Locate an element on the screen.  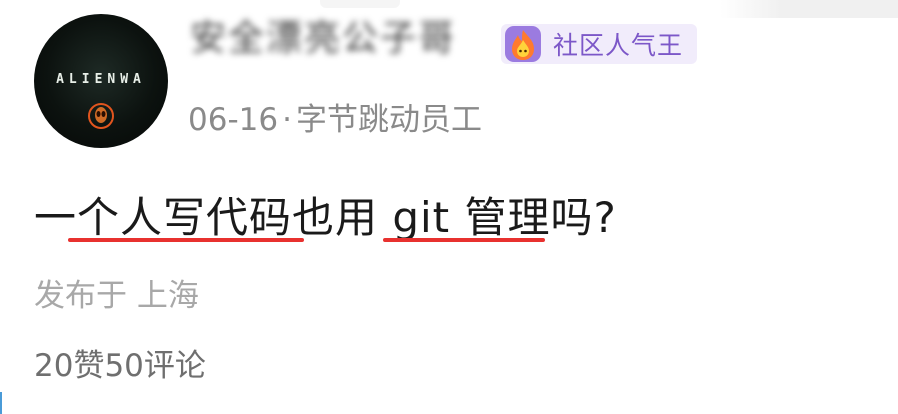
alienware-logo-icon is located at coordinates (101, 116).